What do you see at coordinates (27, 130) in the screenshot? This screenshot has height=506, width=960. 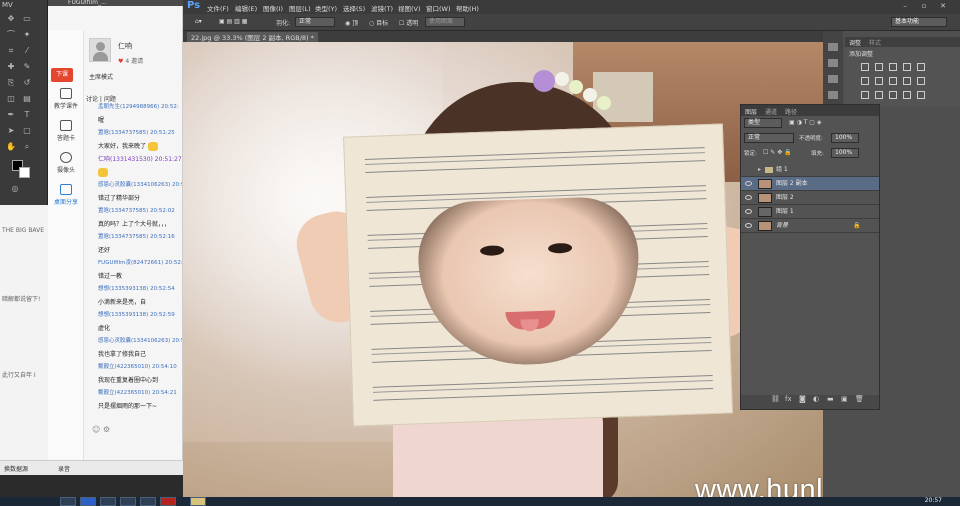 I see `shape-tool-icon: ▢` at bounding box center [27, 130].